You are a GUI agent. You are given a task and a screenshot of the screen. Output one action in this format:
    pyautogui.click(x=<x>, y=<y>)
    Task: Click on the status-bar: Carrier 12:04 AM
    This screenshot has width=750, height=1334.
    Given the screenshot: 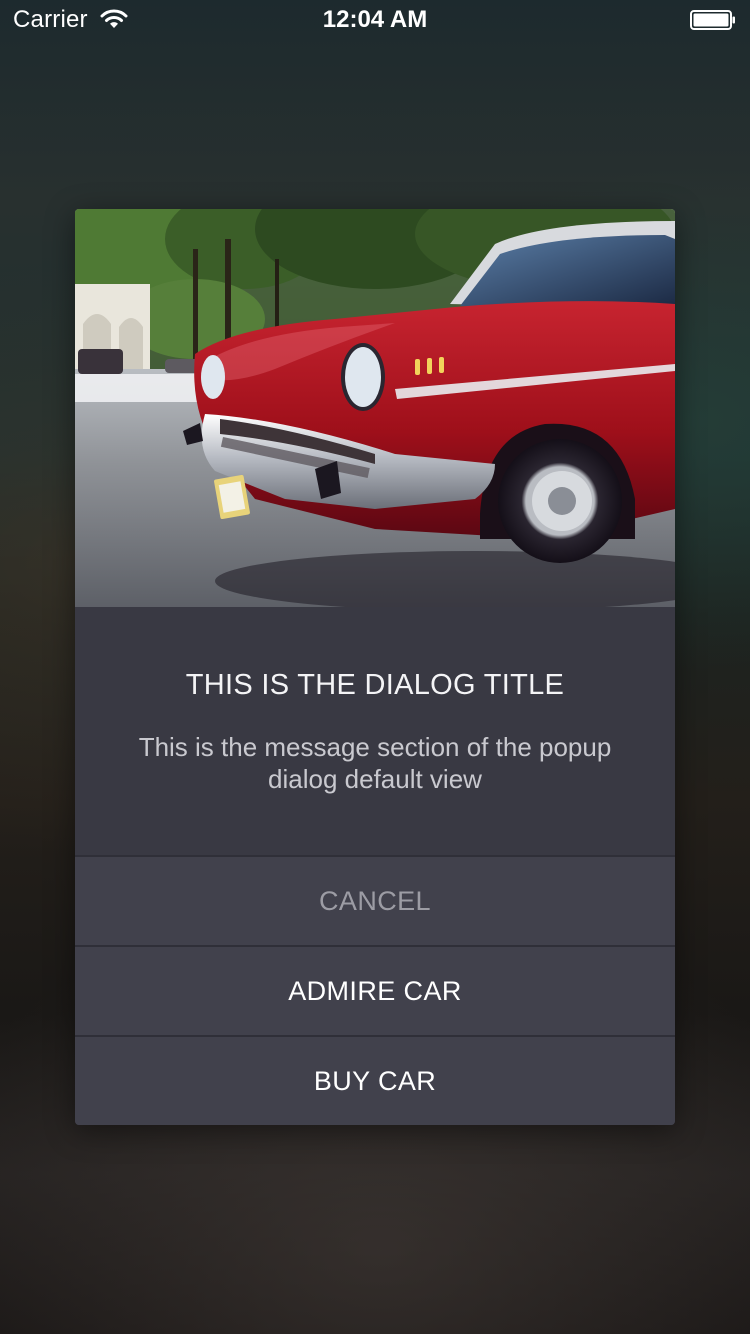 What is the action you would take?
    pyautogui.click(x=375, y=20)
    